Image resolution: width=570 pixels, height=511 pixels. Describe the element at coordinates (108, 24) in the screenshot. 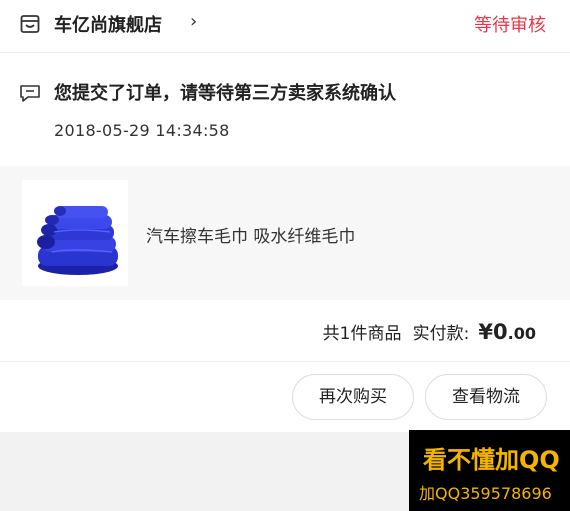

I see `store-name: 车亿尚旗舰店` at that location.